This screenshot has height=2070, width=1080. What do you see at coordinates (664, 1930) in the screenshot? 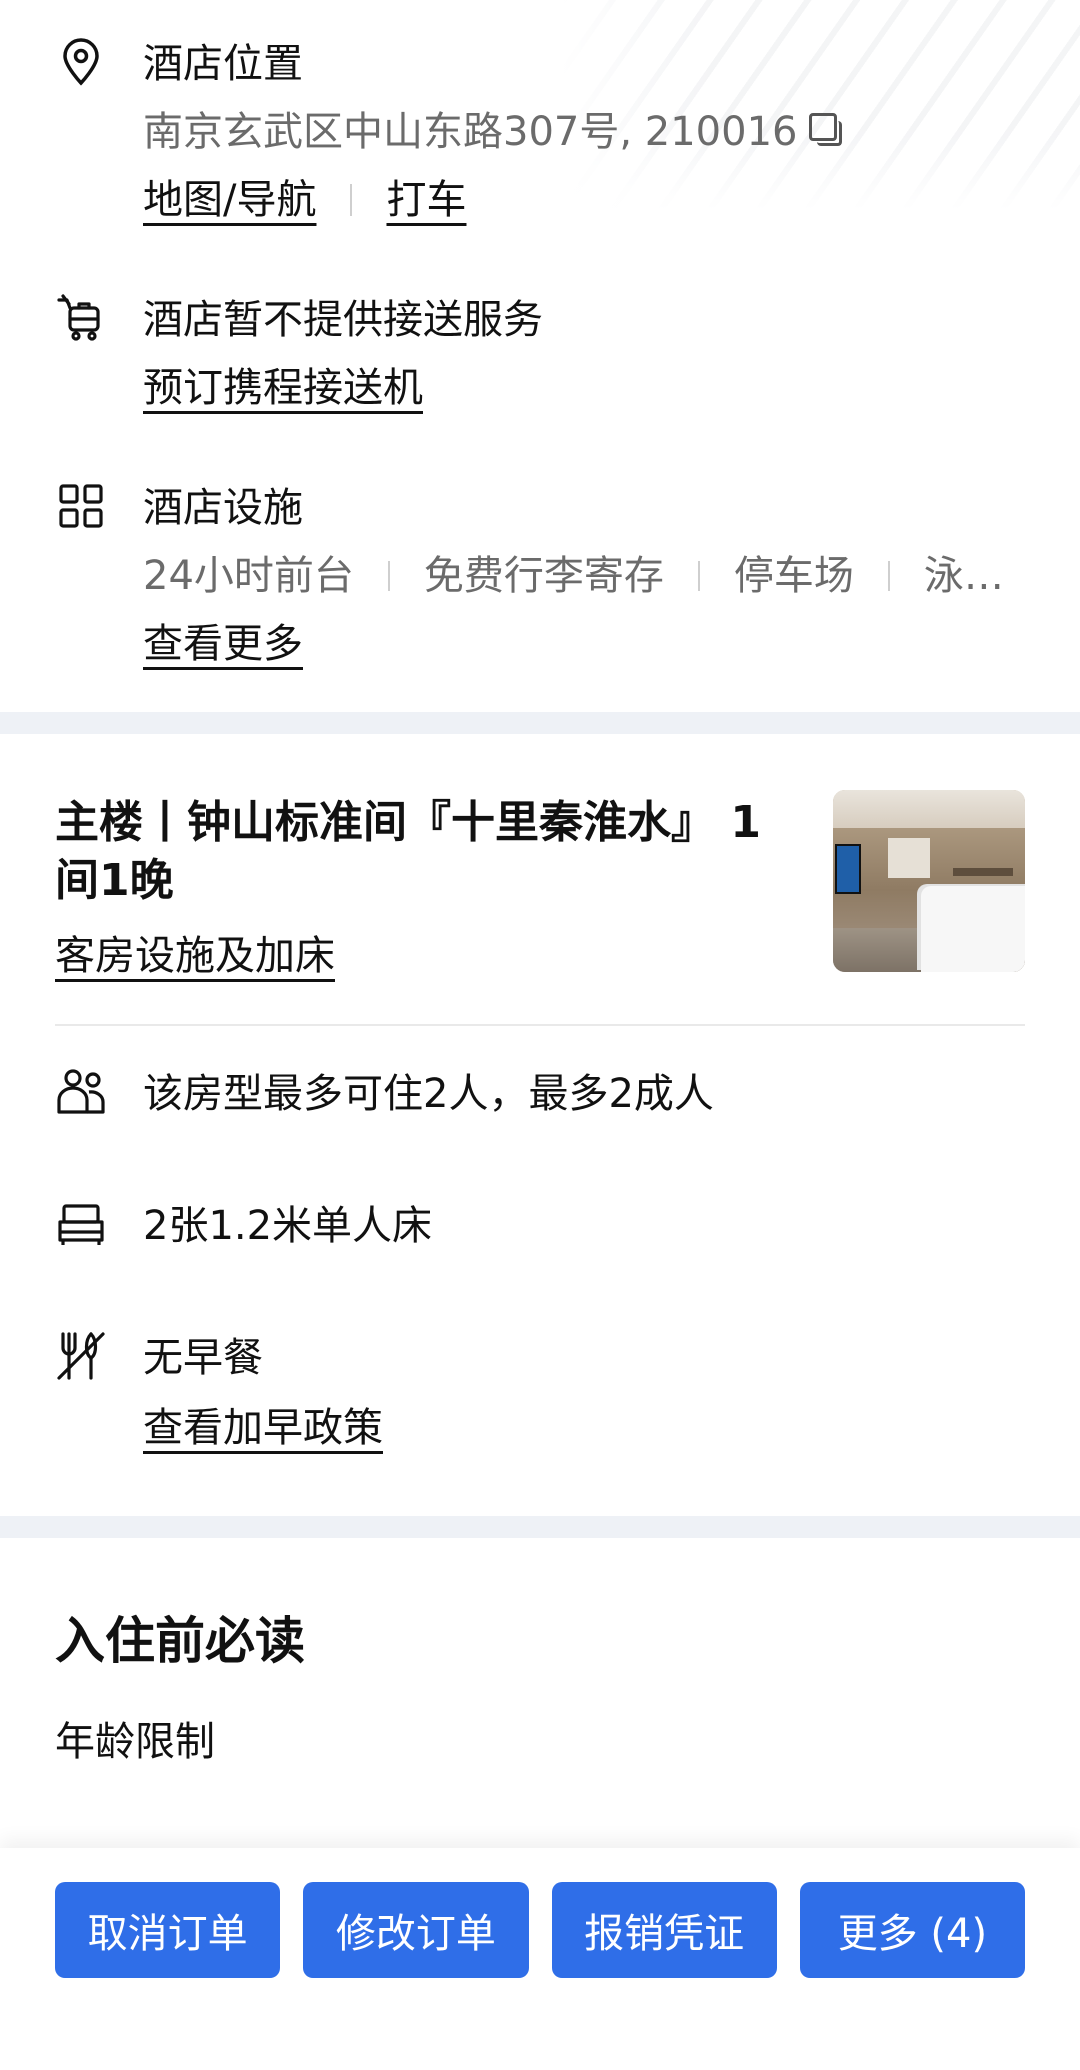
I see `invoice-button: 报销凭证` at bounding box center [664, 1930].